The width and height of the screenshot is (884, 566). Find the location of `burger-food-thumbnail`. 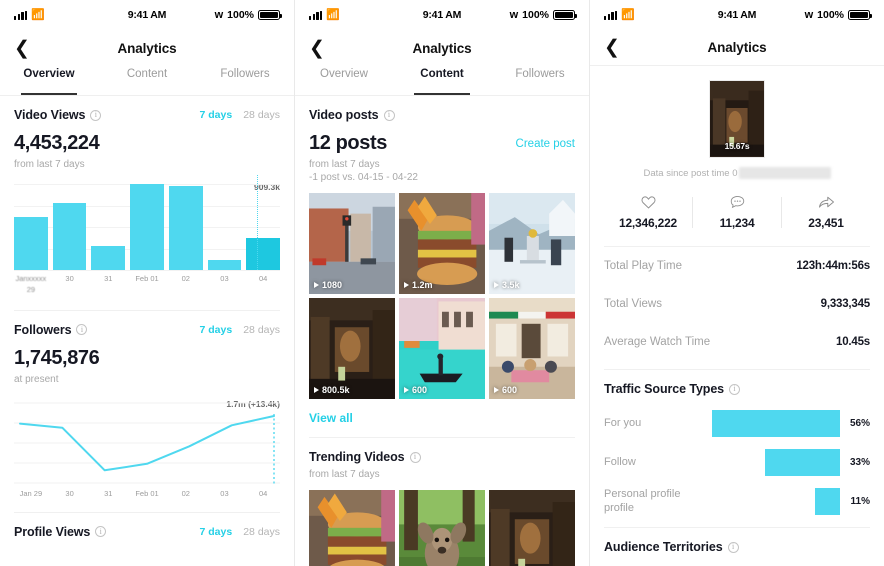

burger-food-thumbnail is located at coordinates (442, 244).